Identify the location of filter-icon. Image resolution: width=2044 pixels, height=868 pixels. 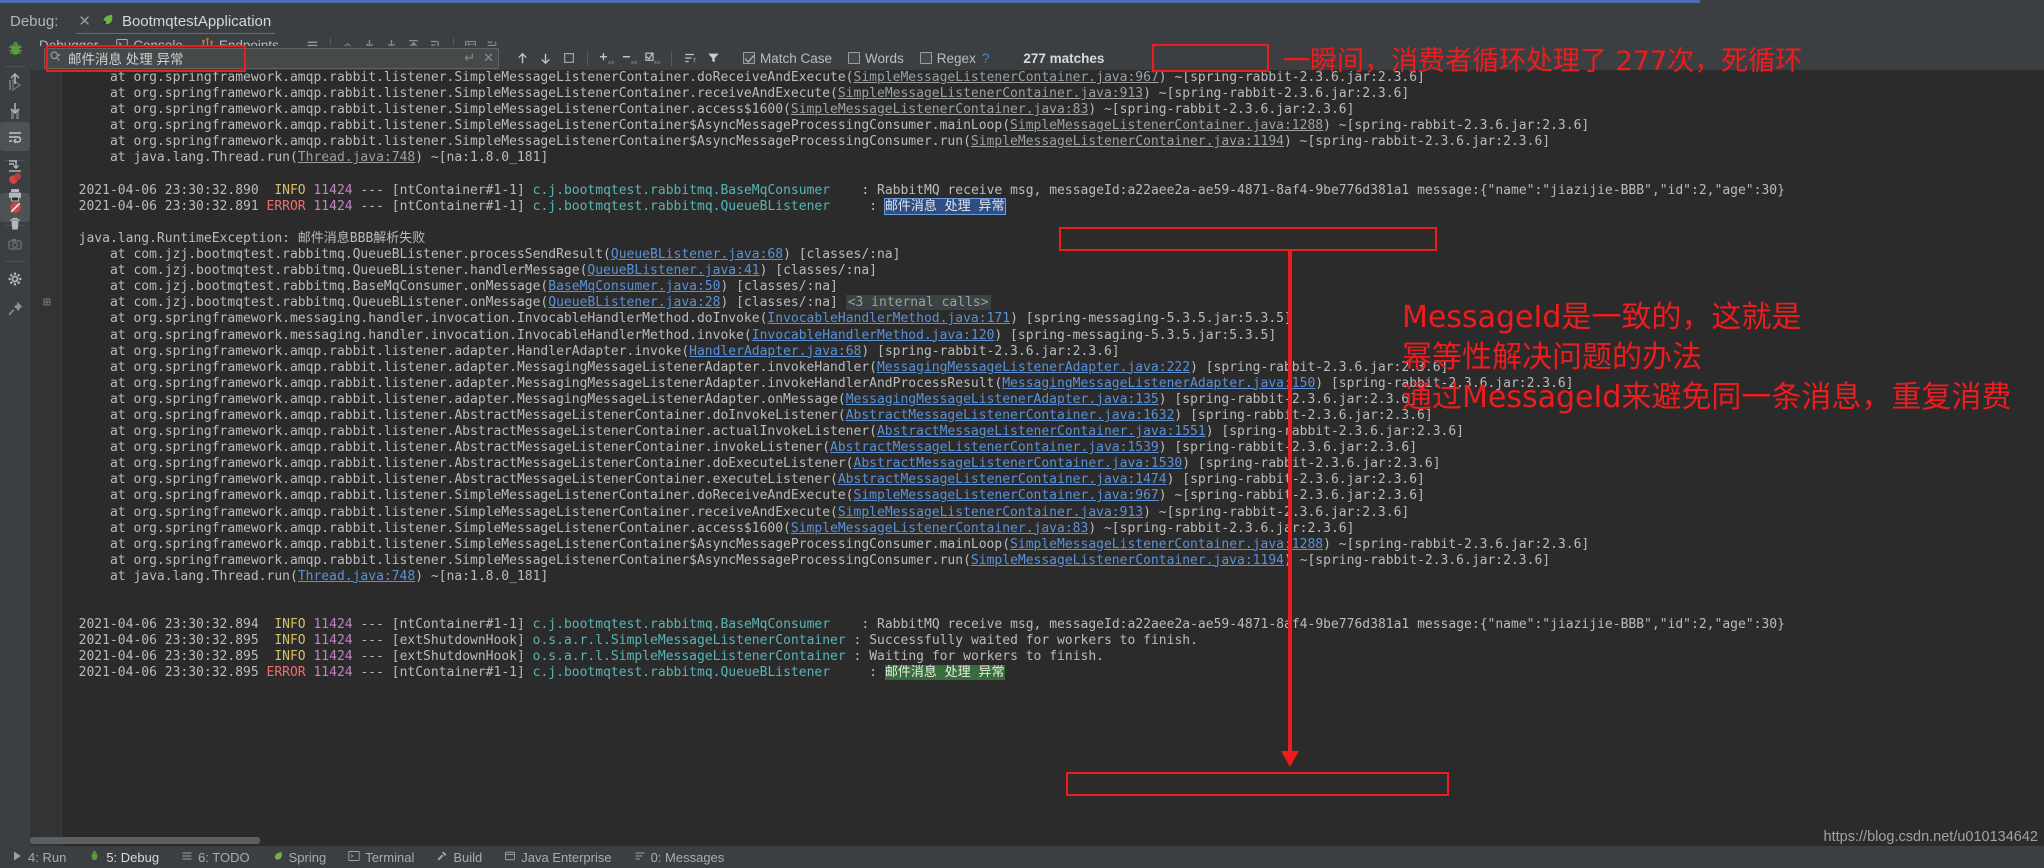
(713, 58).